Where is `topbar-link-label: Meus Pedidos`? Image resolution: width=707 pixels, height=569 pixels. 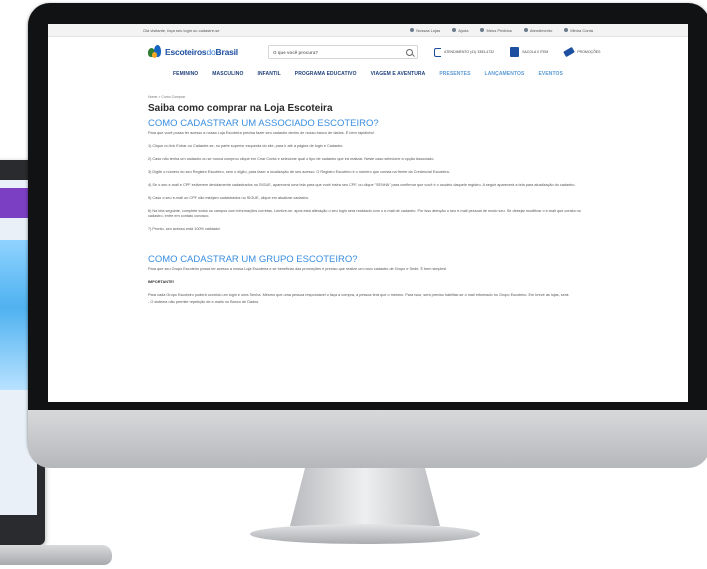 topbar-link-label: Meus Pedidos is located at coordinates (499, 30).